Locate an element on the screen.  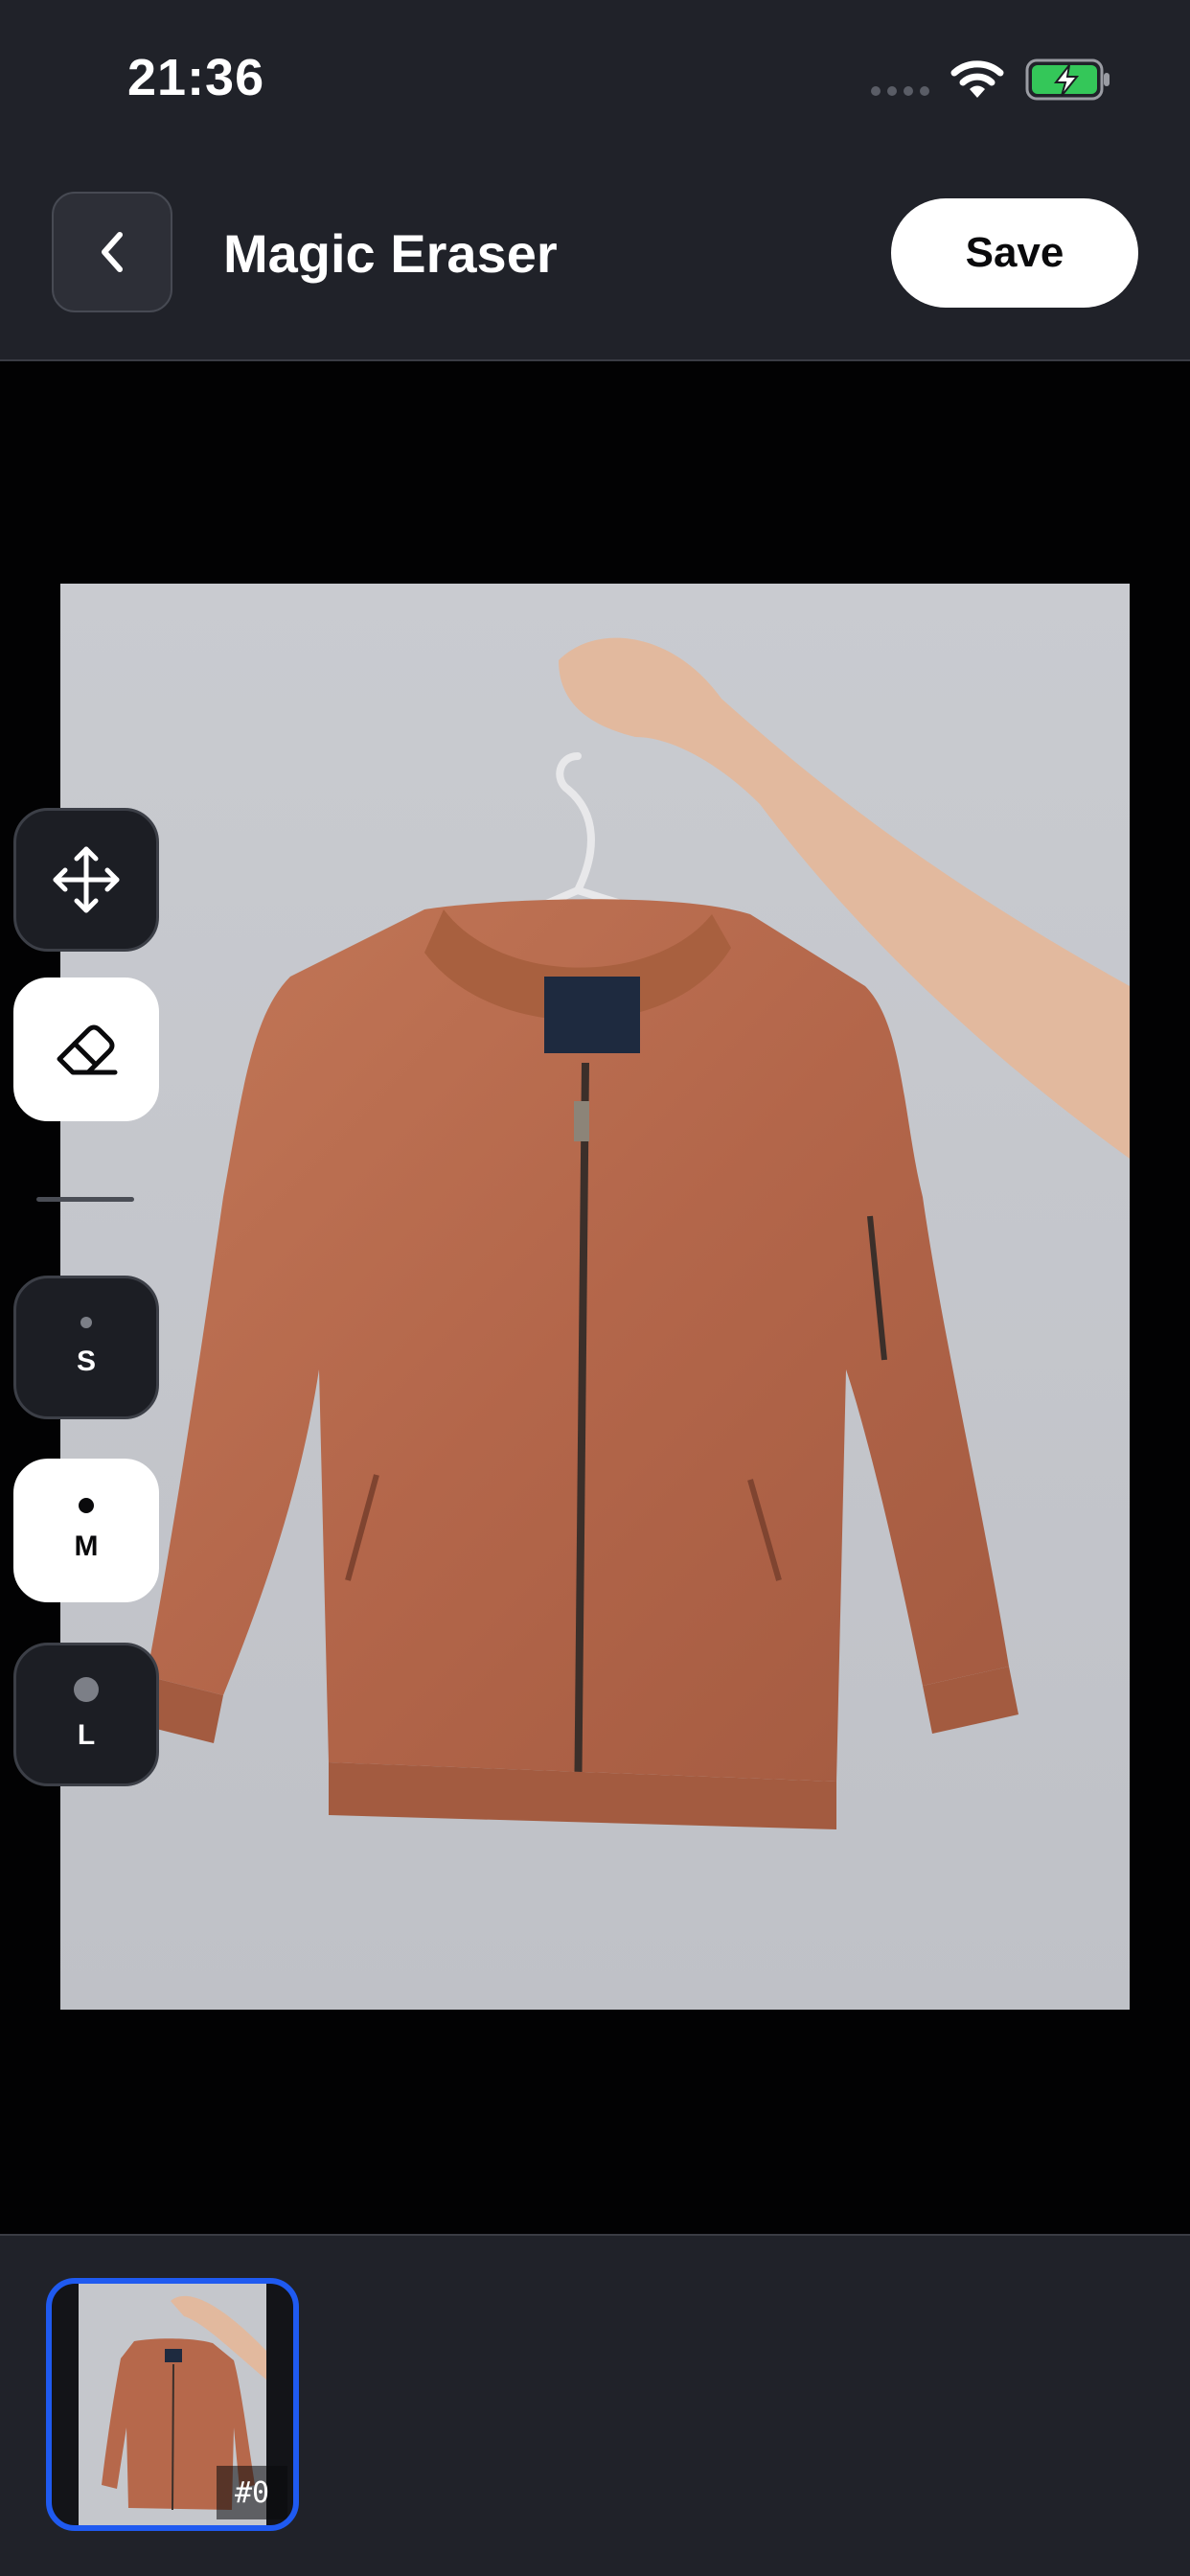
brush-size-large-button: L is located at coordinates (86, 1714).